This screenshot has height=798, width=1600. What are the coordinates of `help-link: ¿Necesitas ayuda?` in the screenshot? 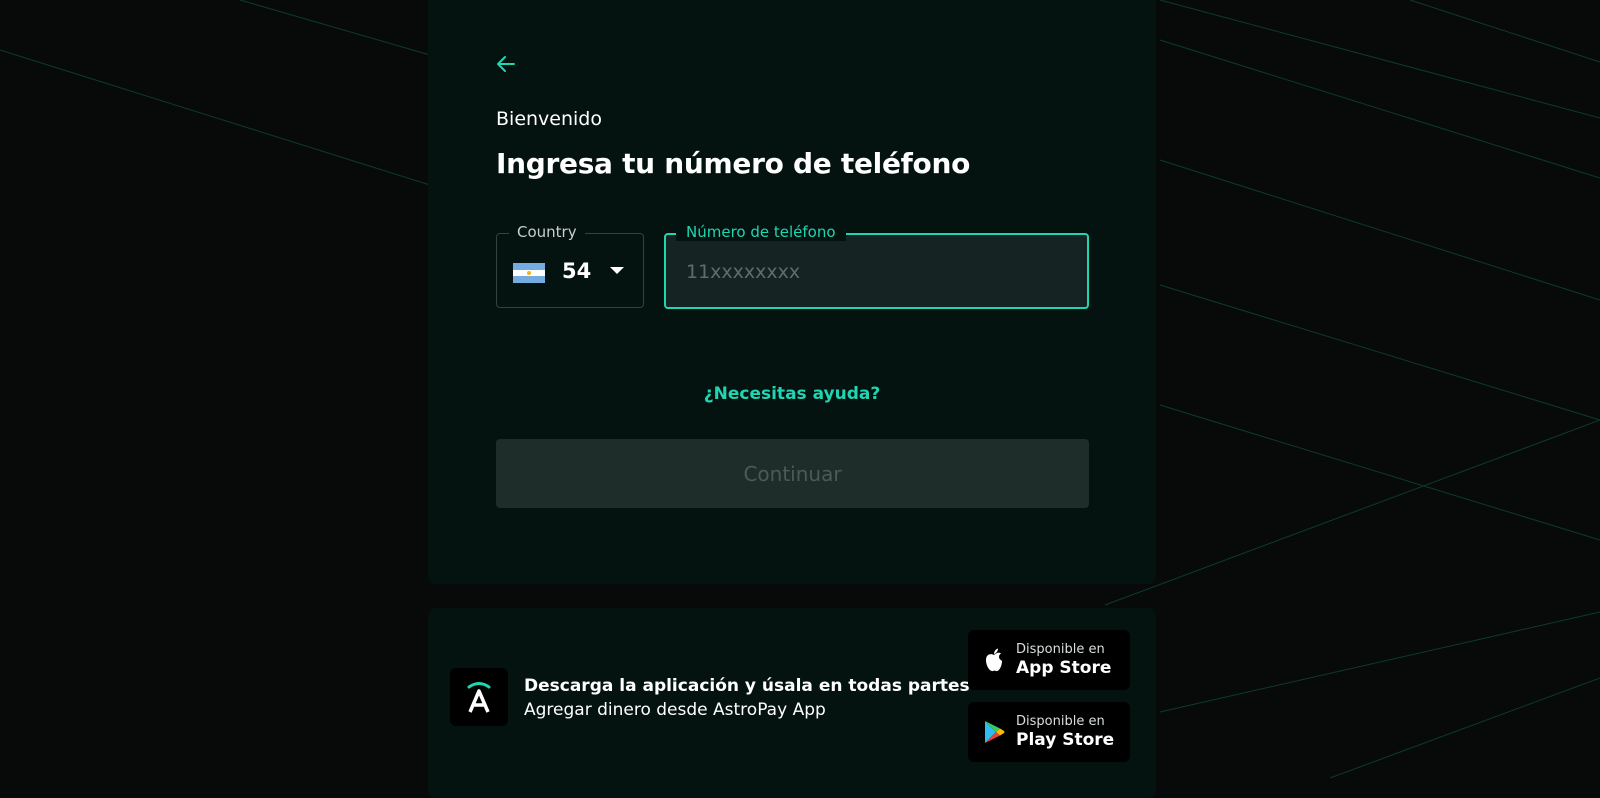 It's located at (792, 394).